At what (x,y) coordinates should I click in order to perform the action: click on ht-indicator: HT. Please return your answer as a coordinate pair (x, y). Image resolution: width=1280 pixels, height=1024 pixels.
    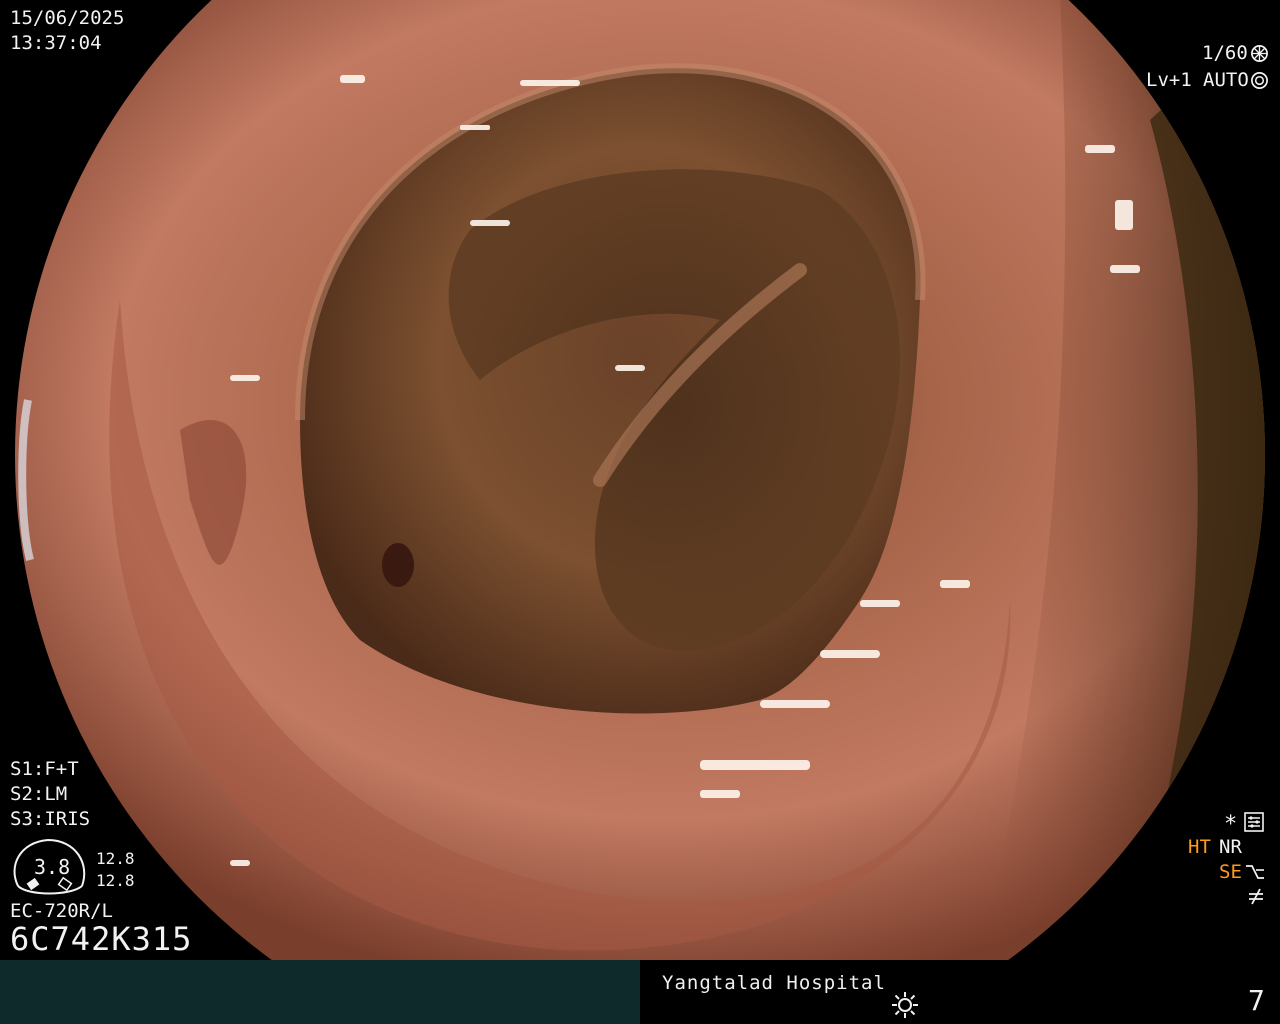
    Looking at the image, I should click on (1199, 847).